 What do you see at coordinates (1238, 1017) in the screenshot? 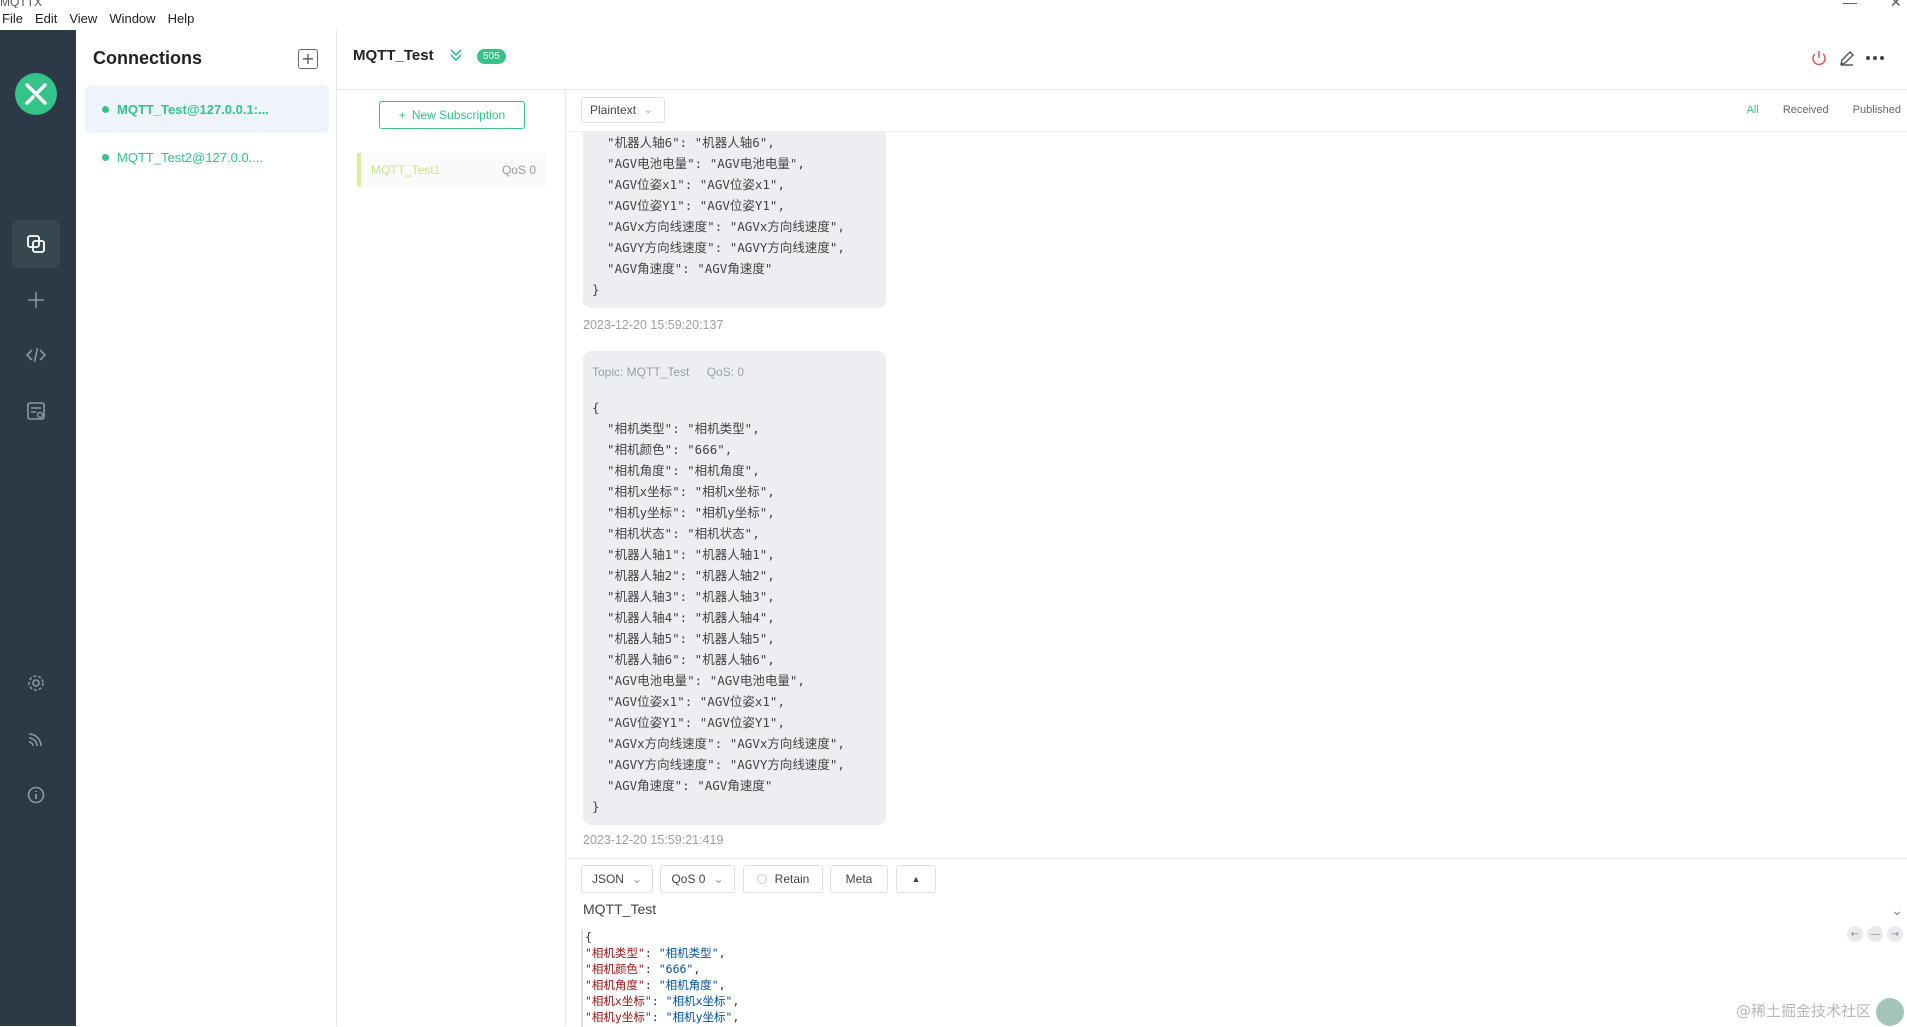
I see `editor-line: "相机y坐标": "相机y坐标",` at bounding box center [1238, 1017].